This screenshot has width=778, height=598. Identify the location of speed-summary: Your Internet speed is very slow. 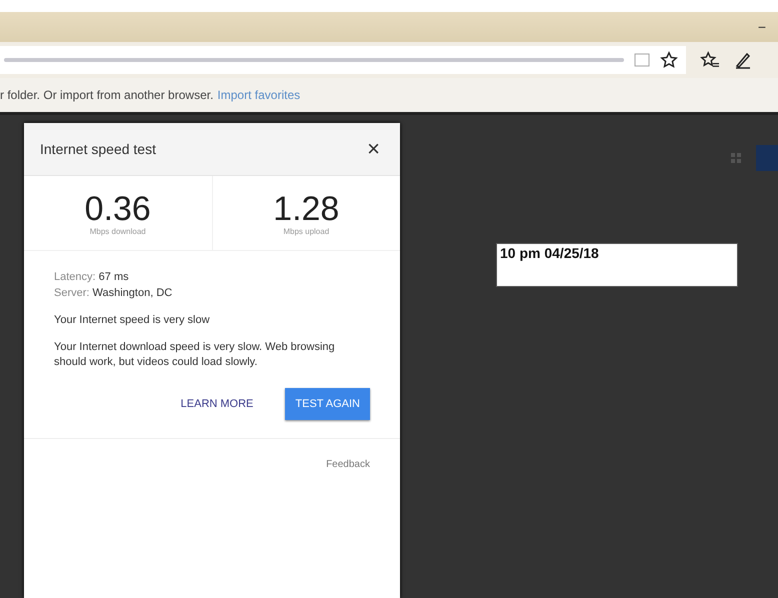
(132, 320).